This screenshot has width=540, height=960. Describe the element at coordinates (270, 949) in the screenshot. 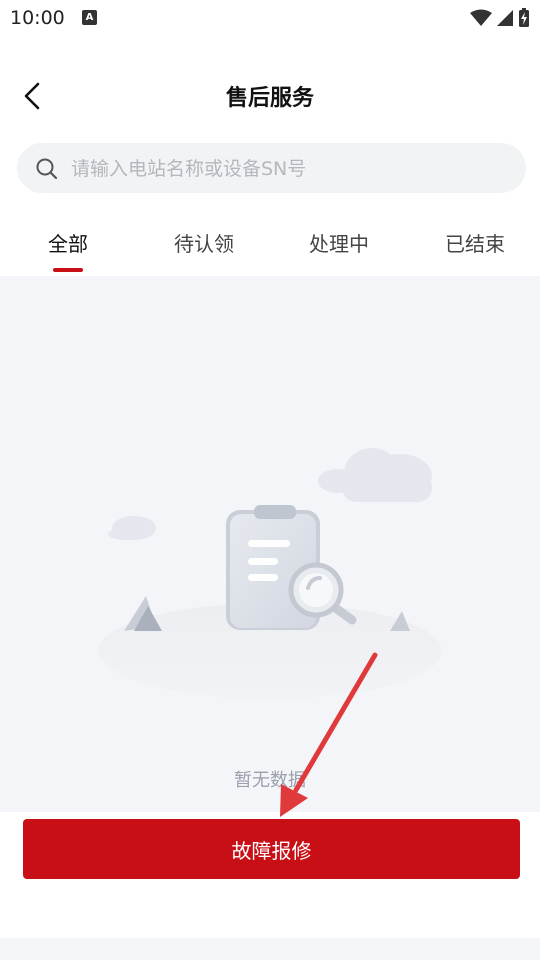

I see `bottom-strip` at that location.